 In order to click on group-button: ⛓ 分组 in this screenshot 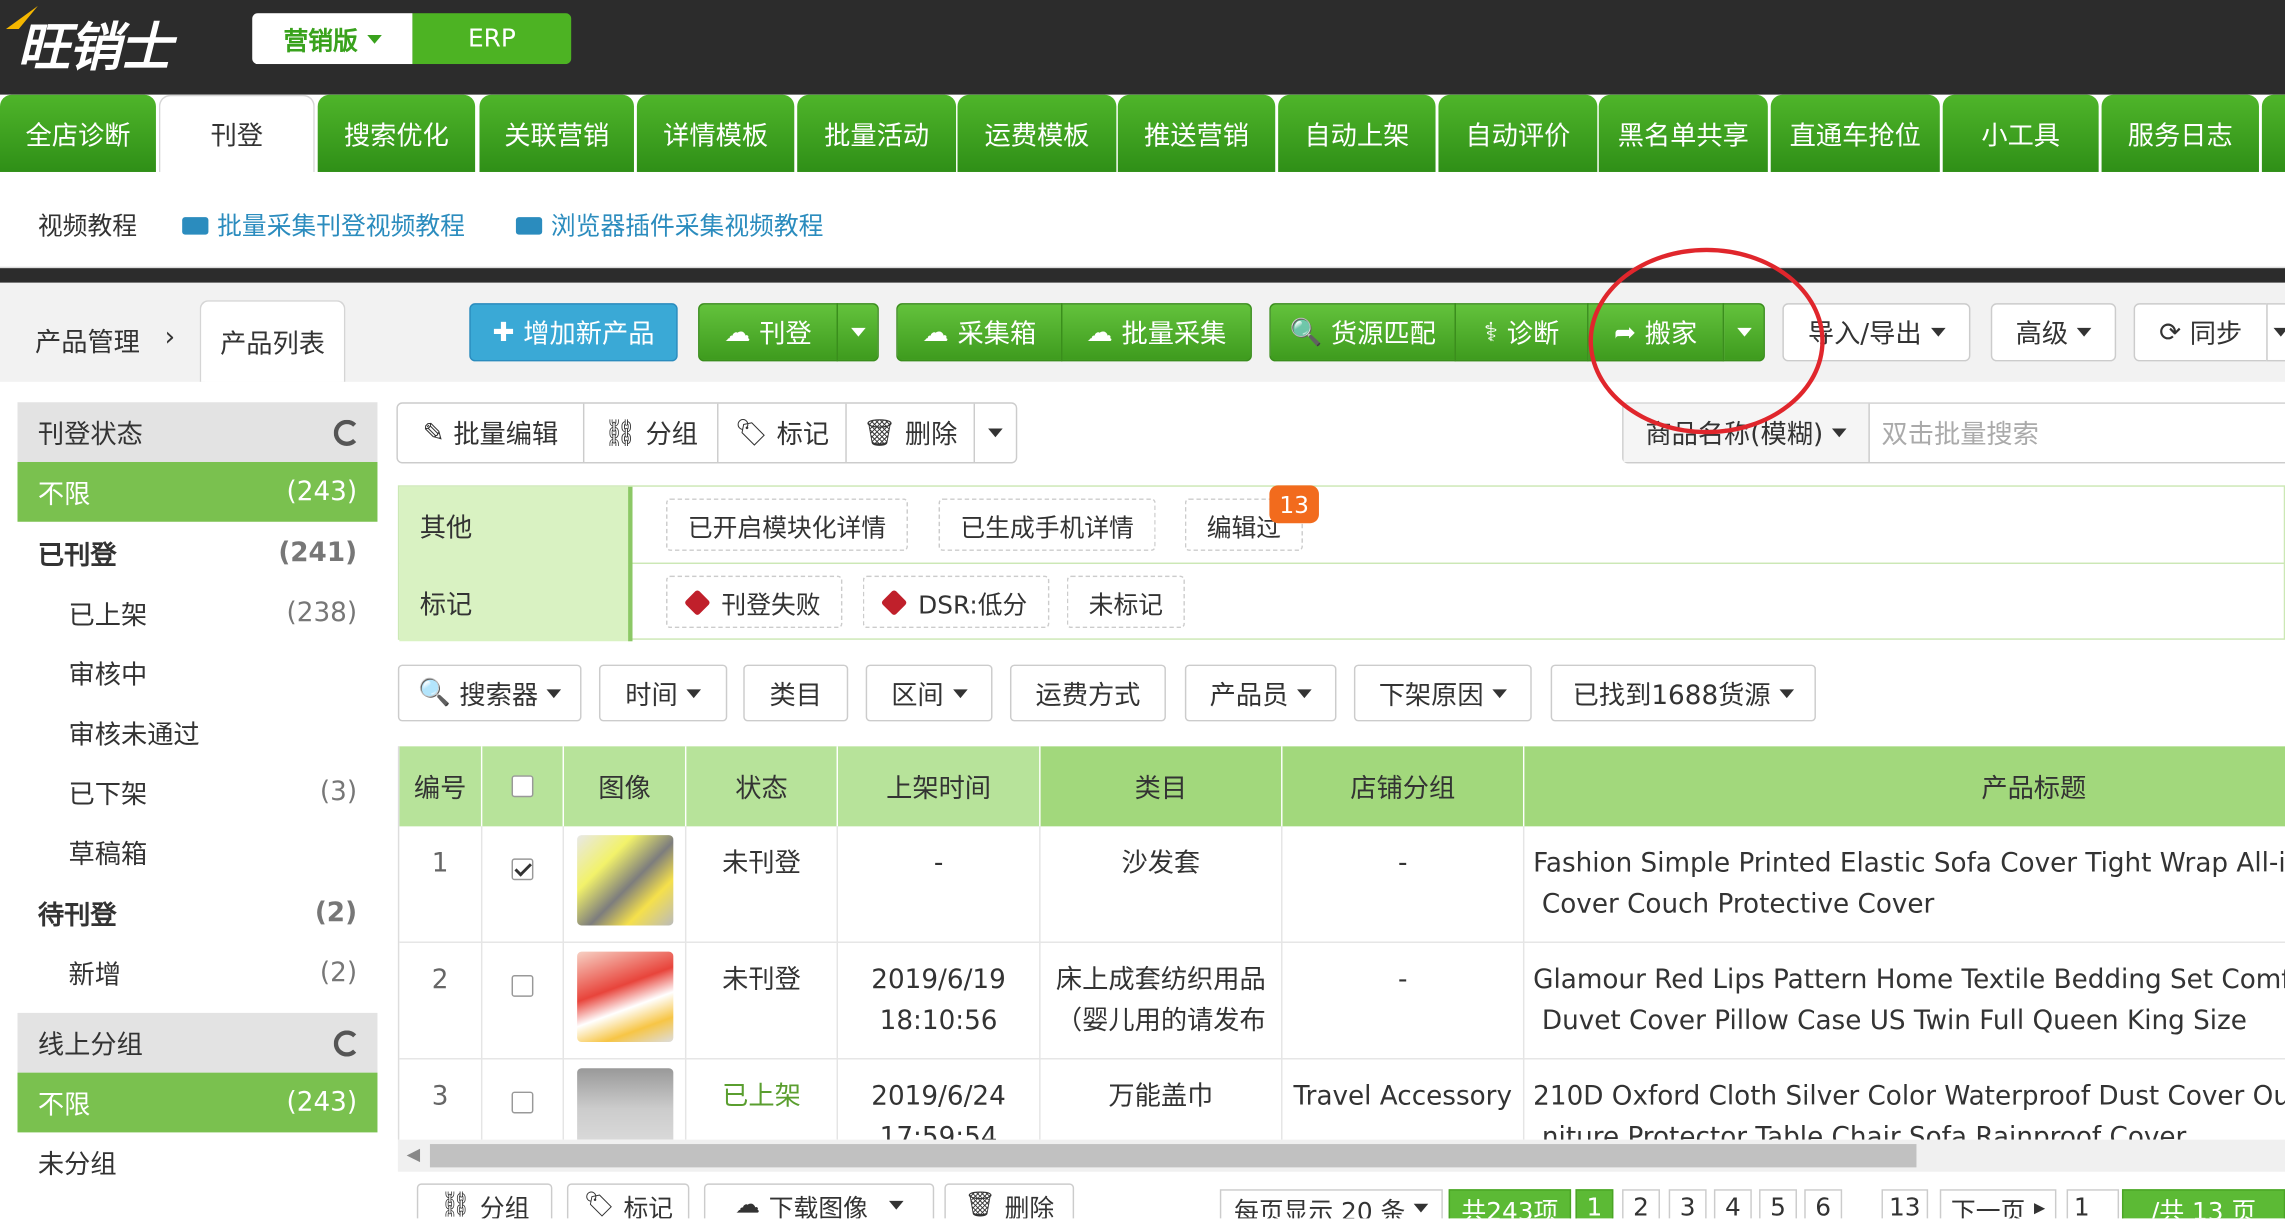, I will do `click(651, 432)`.